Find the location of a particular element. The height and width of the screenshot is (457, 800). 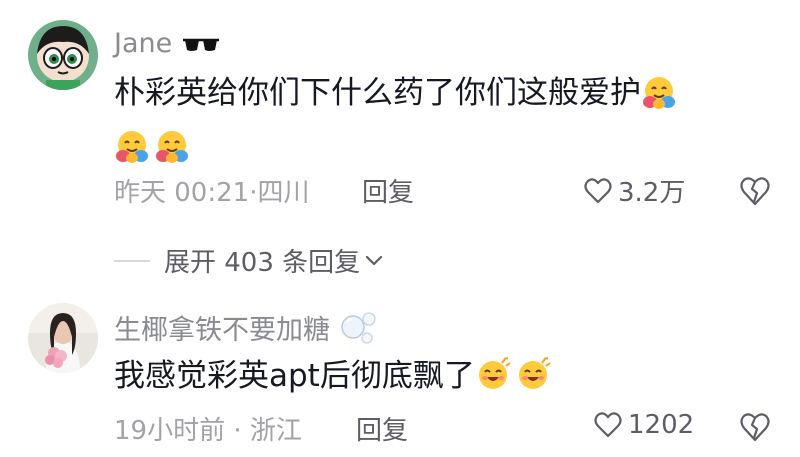

like-button: 1202 is located at coordinates (644, 425).